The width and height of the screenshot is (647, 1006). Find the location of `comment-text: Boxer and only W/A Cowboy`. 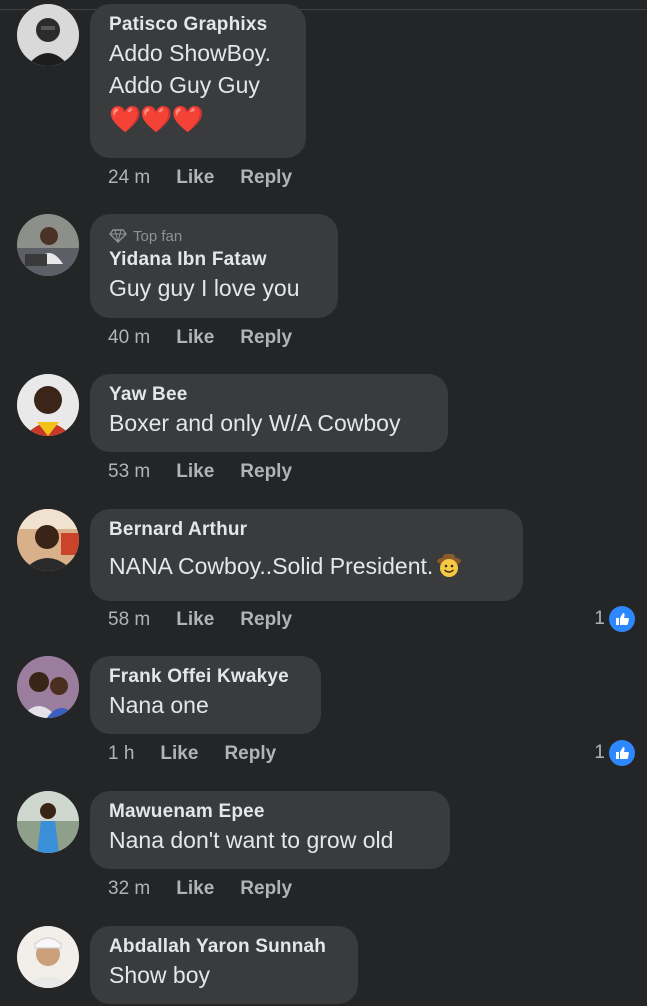

comment-text: Boxer and only W/A Cowboy is located at coordinates (255, 423).